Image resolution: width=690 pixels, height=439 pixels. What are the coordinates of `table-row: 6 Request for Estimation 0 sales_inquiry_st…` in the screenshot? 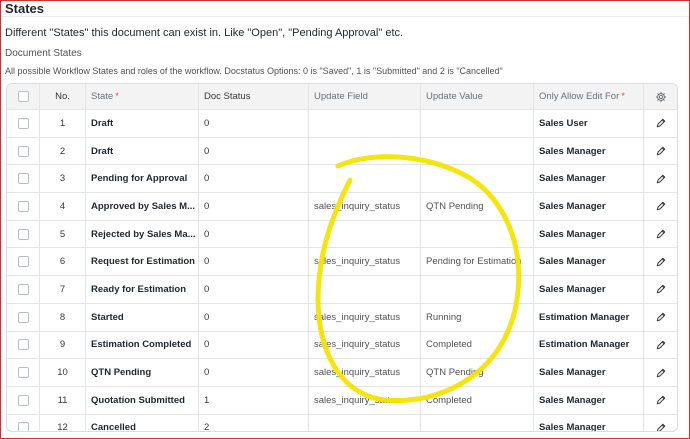 It's located at (342, 262).